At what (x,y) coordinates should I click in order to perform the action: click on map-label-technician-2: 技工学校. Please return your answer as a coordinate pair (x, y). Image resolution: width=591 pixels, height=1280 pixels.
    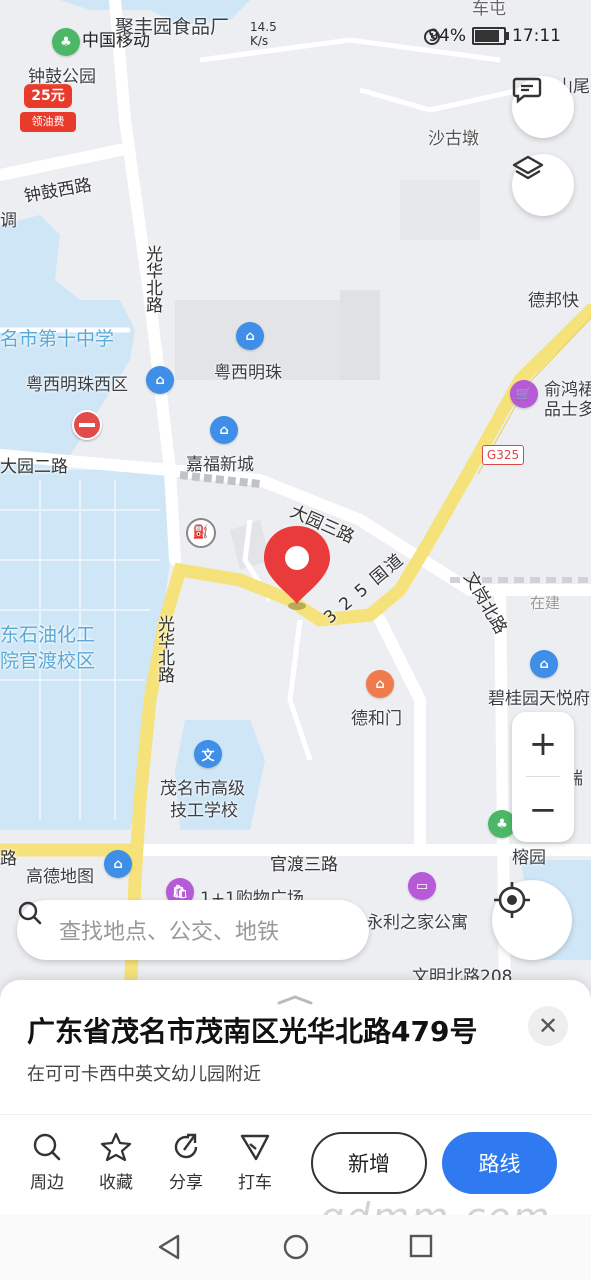
    Looking at the image, I should click on (204, 811).